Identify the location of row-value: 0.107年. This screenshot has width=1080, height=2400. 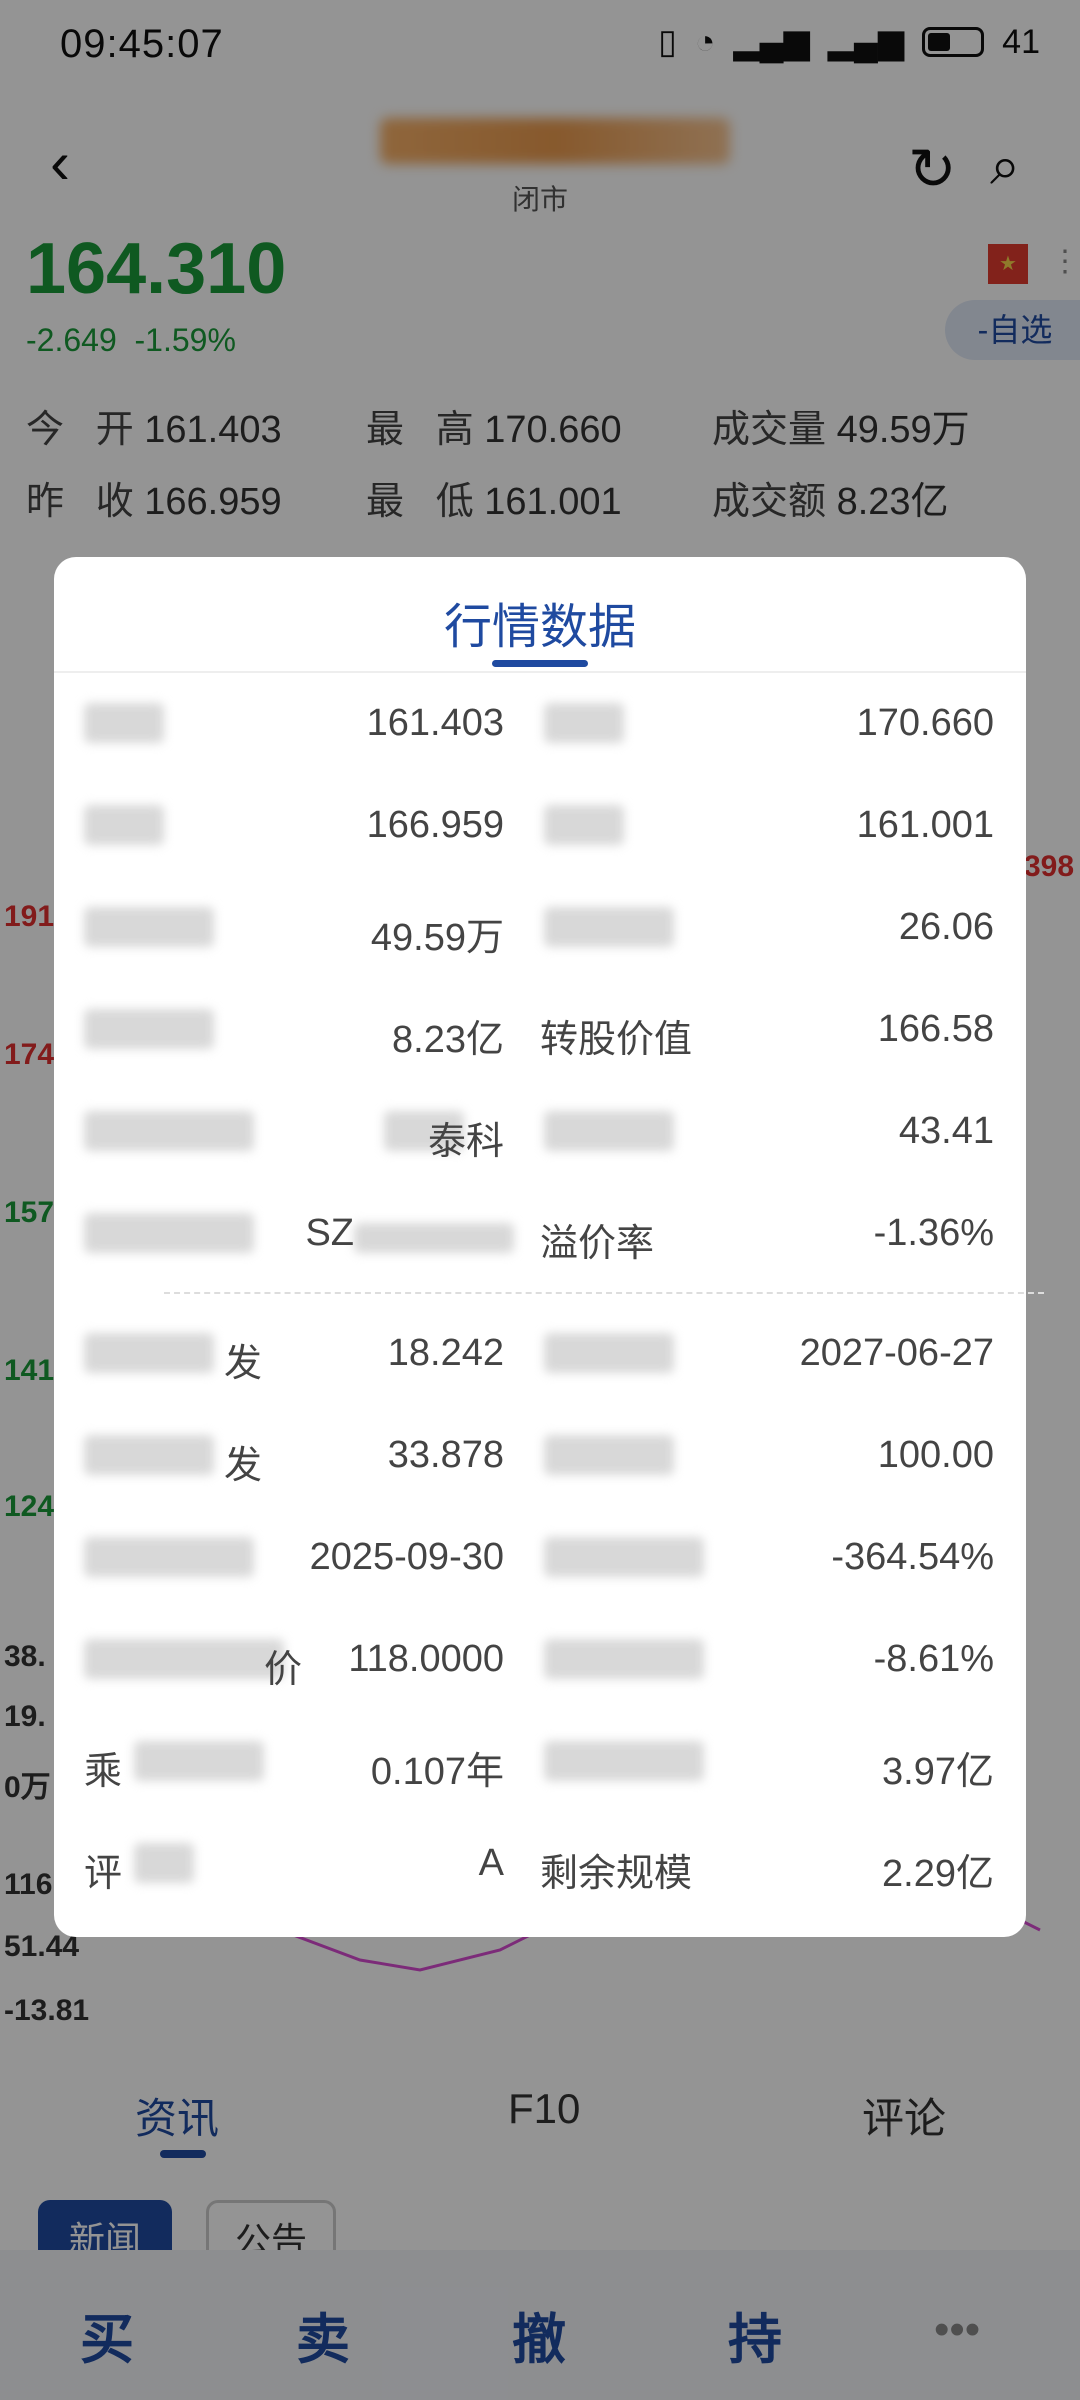
(437, 1772).